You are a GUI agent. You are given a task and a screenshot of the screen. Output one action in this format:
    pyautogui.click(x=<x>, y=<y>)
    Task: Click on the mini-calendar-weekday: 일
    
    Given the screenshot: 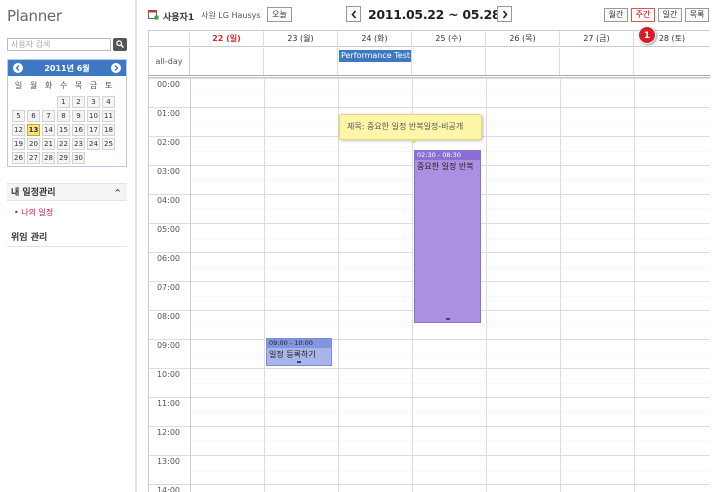 What is the action you would take?
    pyautogui.click(x=18, y=85)
    